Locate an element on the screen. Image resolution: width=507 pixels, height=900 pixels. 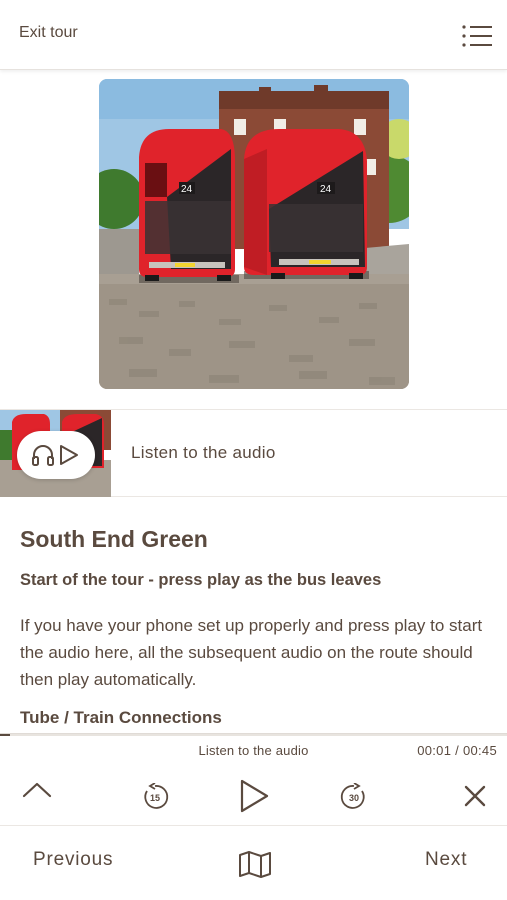
stop-title: South End Green is located at coordinates (114, 539).